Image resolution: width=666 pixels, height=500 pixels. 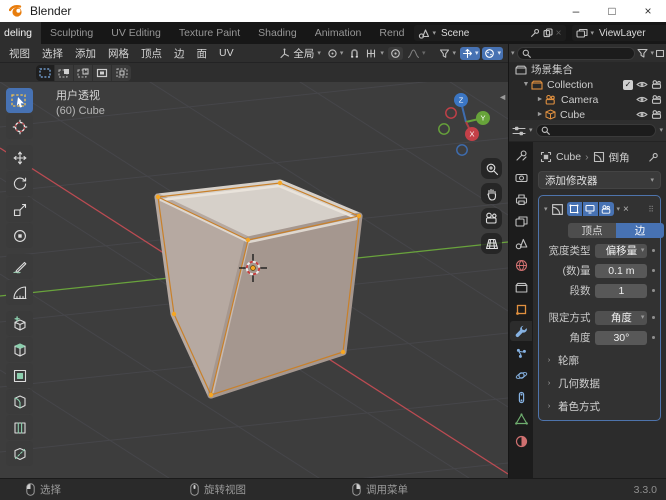 I want to click on segments-field: 1, so click(x=621, y=290).